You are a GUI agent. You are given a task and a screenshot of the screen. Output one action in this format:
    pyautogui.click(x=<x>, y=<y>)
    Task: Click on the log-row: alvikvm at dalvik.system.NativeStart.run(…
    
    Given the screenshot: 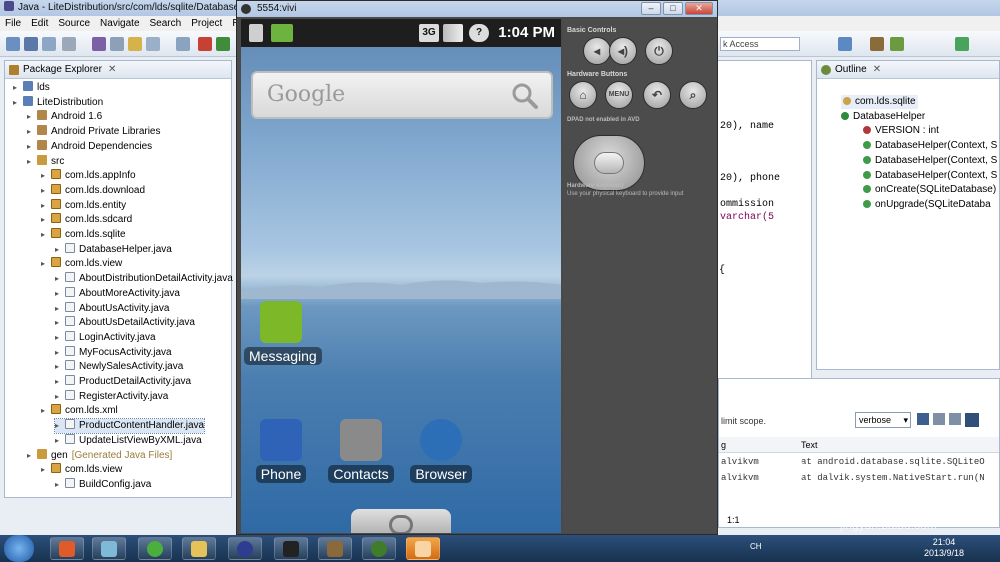 What is the action you would take?
    pyautogui.click(x=853, y=478)
    